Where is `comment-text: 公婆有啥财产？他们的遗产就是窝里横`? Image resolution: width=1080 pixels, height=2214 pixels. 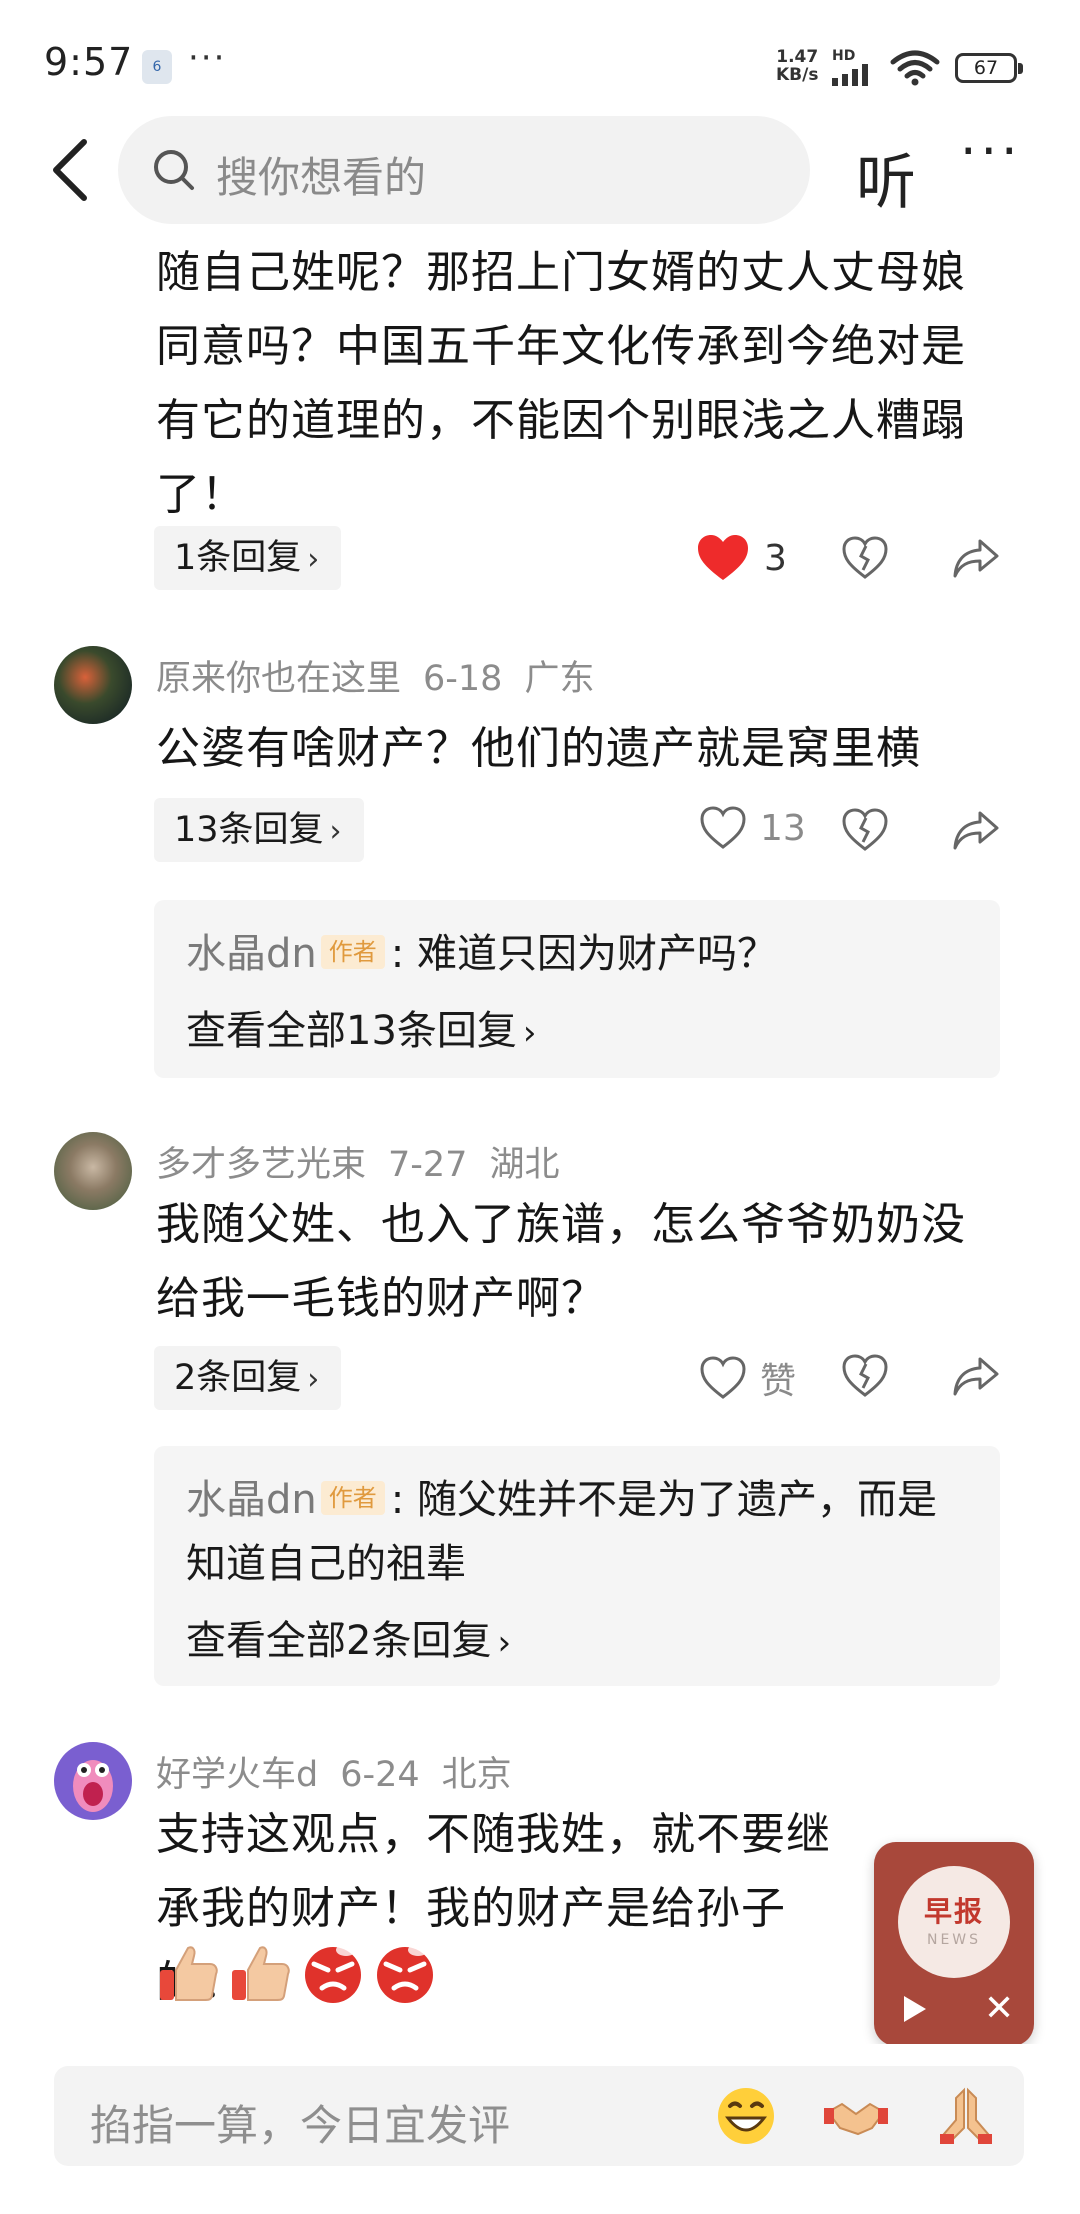 comment-text: 公婆有啥财产？他们的遗产就是窝里横 is located at coordinates (538, 748).